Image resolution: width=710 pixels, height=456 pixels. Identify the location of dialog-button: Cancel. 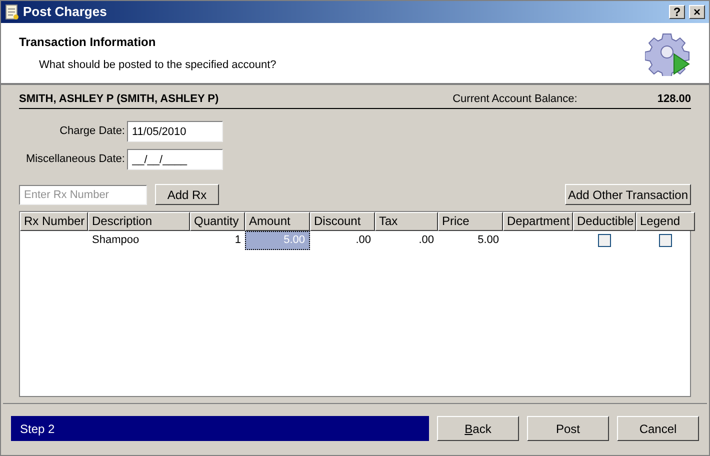
(658, 428).